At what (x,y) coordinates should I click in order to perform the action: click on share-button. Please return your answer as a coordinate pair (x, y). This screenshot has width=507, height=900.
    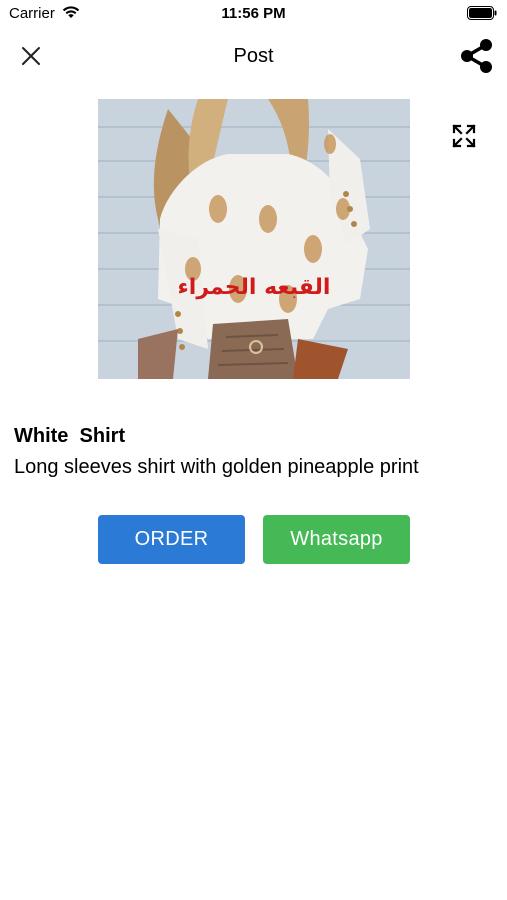
    Looking at the image, I should click on (477, 56).